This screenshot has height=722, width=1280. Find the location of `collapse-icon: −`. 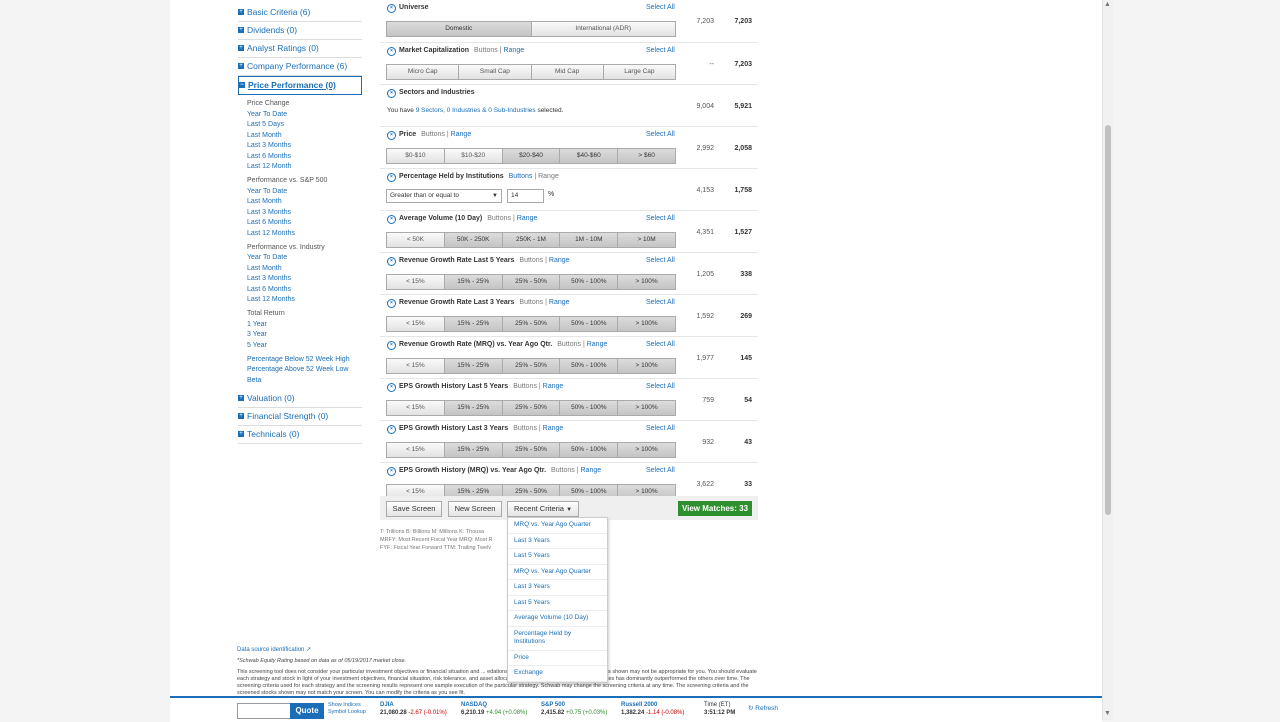

collapse-icon: − is located at coordinates (242, 85).